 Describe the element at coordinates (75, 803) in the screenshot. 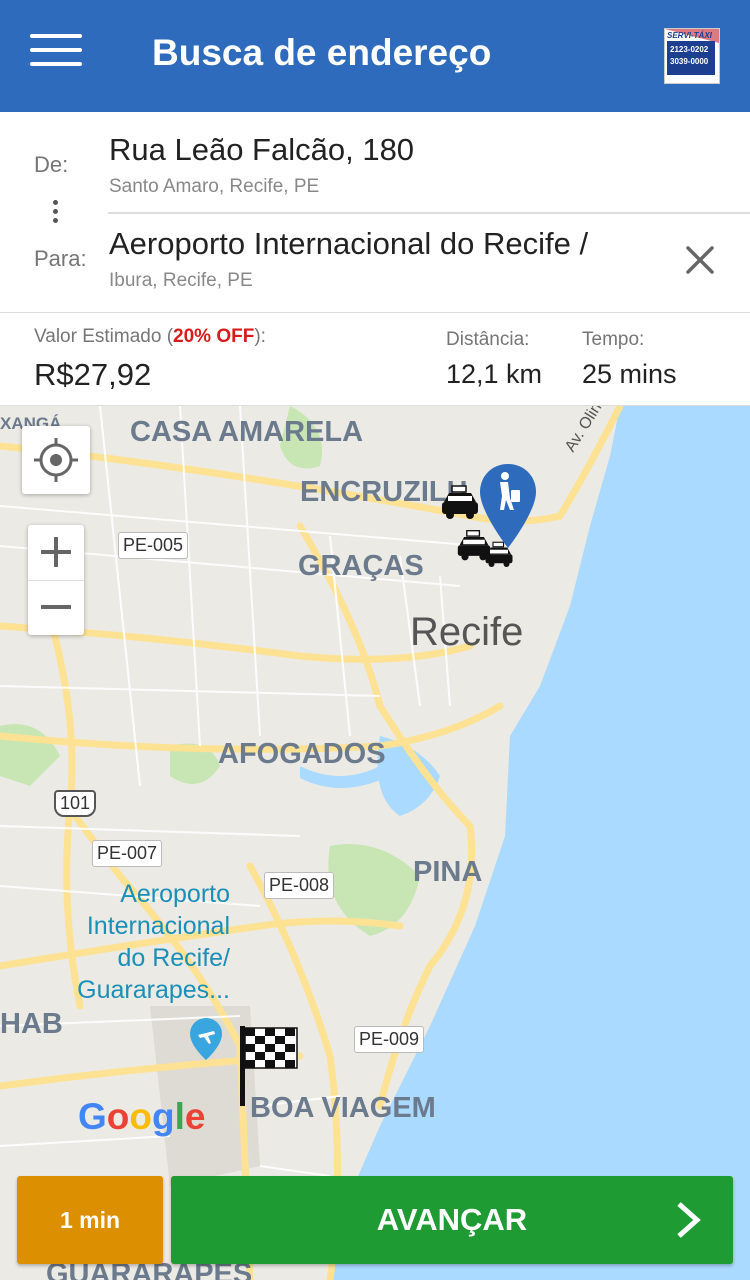

I see `road-shield-br101: 101` at that location.